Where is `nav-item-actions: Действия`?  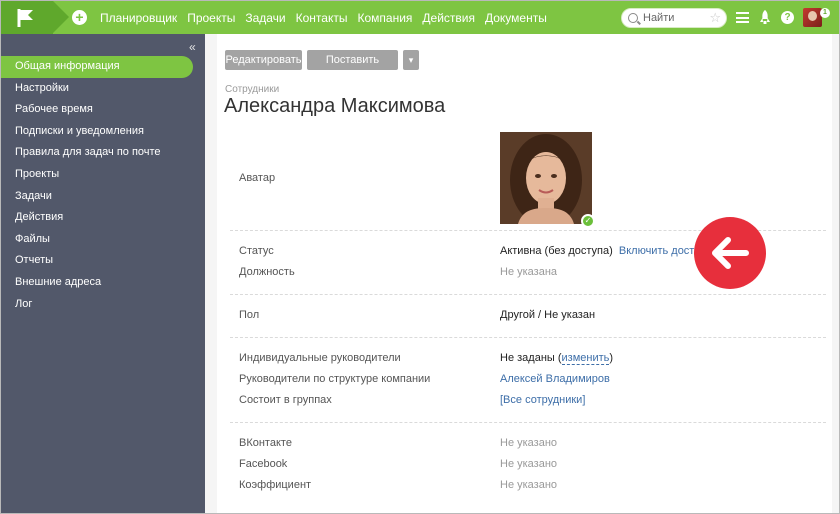
nav-item-actions: Действия is located at coordinates (448, 18).